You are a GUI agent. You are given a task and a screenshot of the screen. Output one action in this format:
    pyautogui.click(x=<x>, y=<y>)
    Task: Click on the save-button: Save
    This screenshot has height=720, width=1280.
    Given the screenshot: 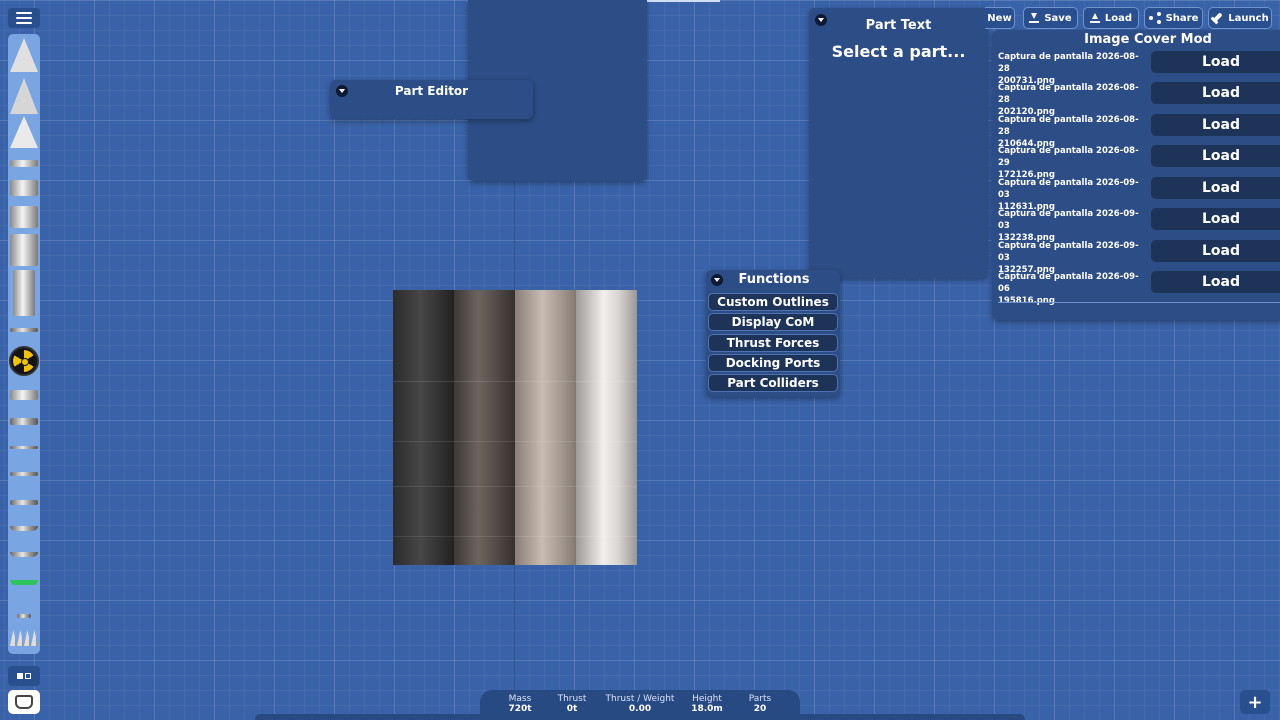 What is the action you would take?
    pyautogui.click(x=1050, y=18)
    